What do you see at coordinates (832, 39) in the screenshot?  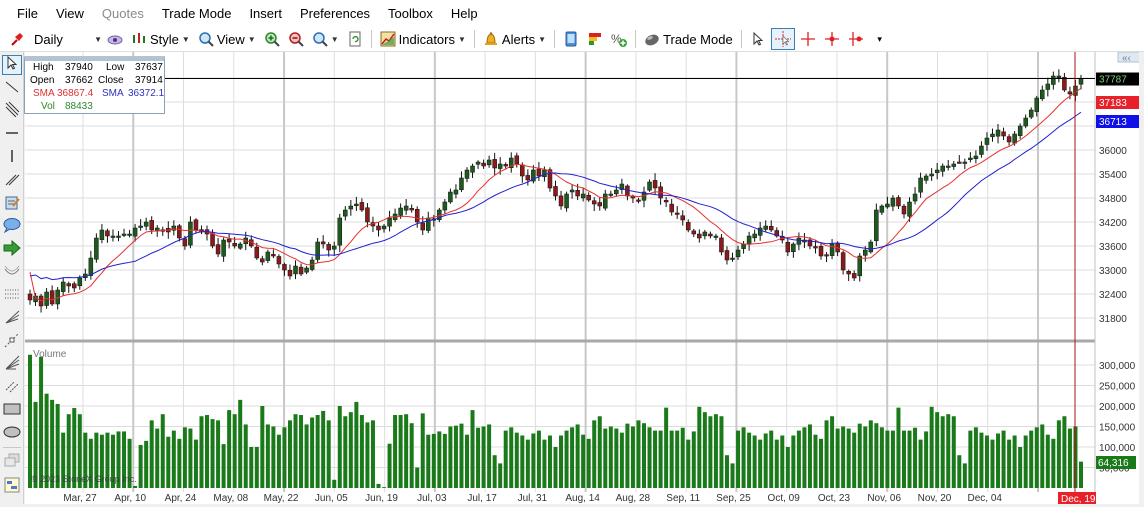 I see `crosshair-dot-button` at bounding box center [832, 39].